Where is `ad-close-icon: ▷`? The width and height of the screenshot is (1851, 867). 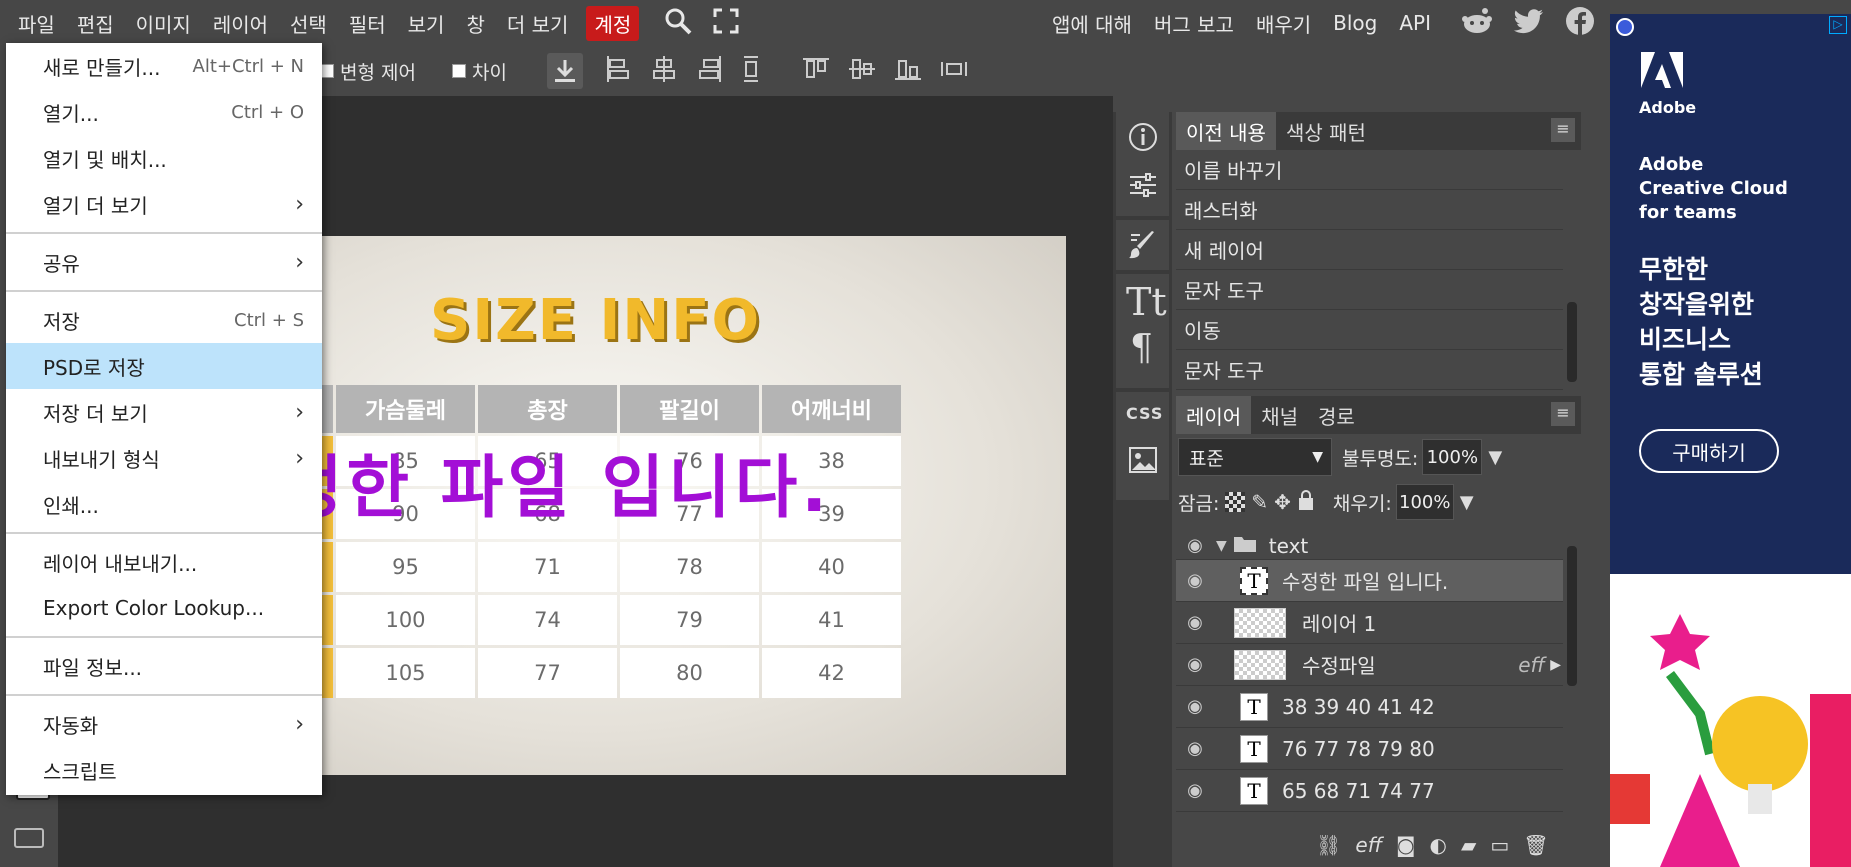 ad-close-icon: ▷ is located at coordinates (1838, 25).